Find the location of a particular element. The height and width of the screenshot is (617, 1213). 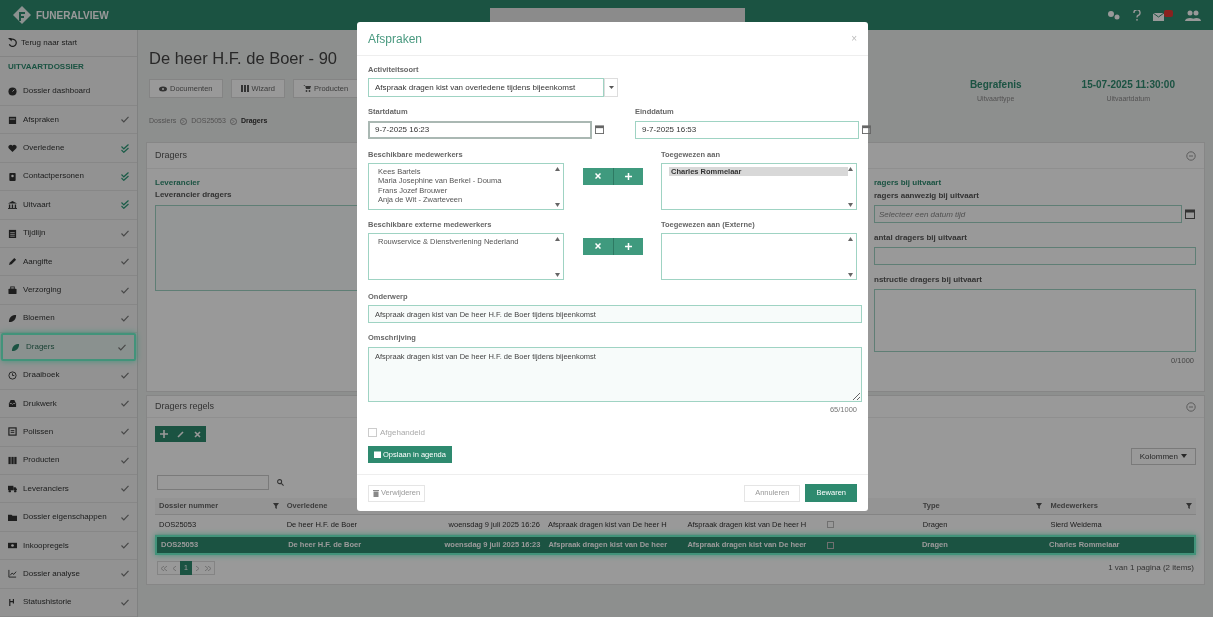

pencil-icon is located at coordinates (180, 434).